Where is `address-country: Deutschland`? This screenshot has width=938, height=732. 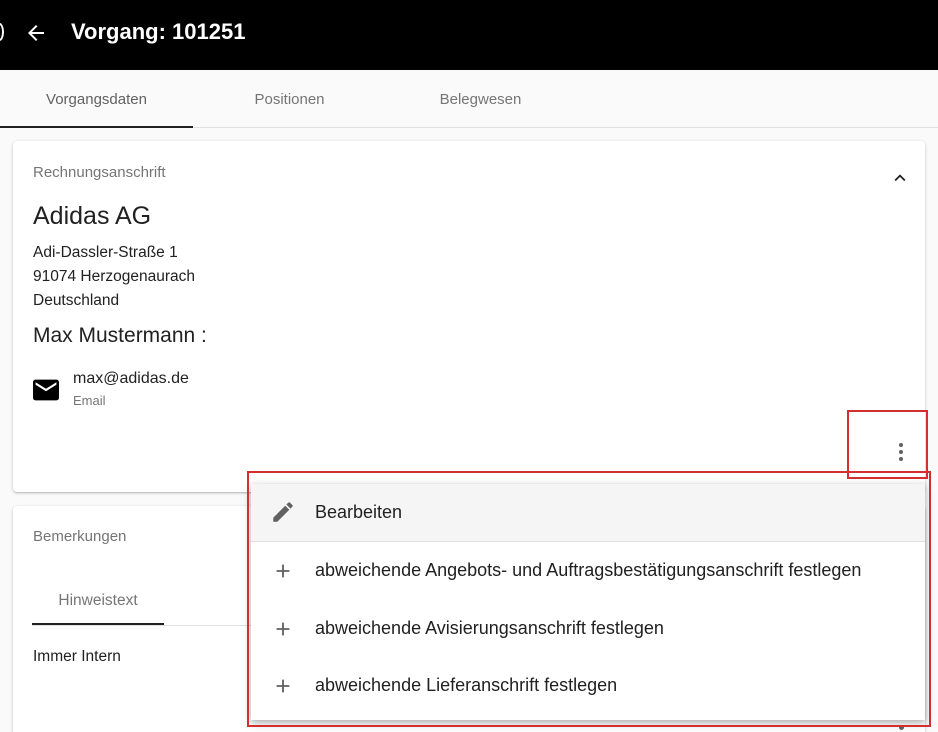
address-country: Deutschland is located at coordinates (76, 300).